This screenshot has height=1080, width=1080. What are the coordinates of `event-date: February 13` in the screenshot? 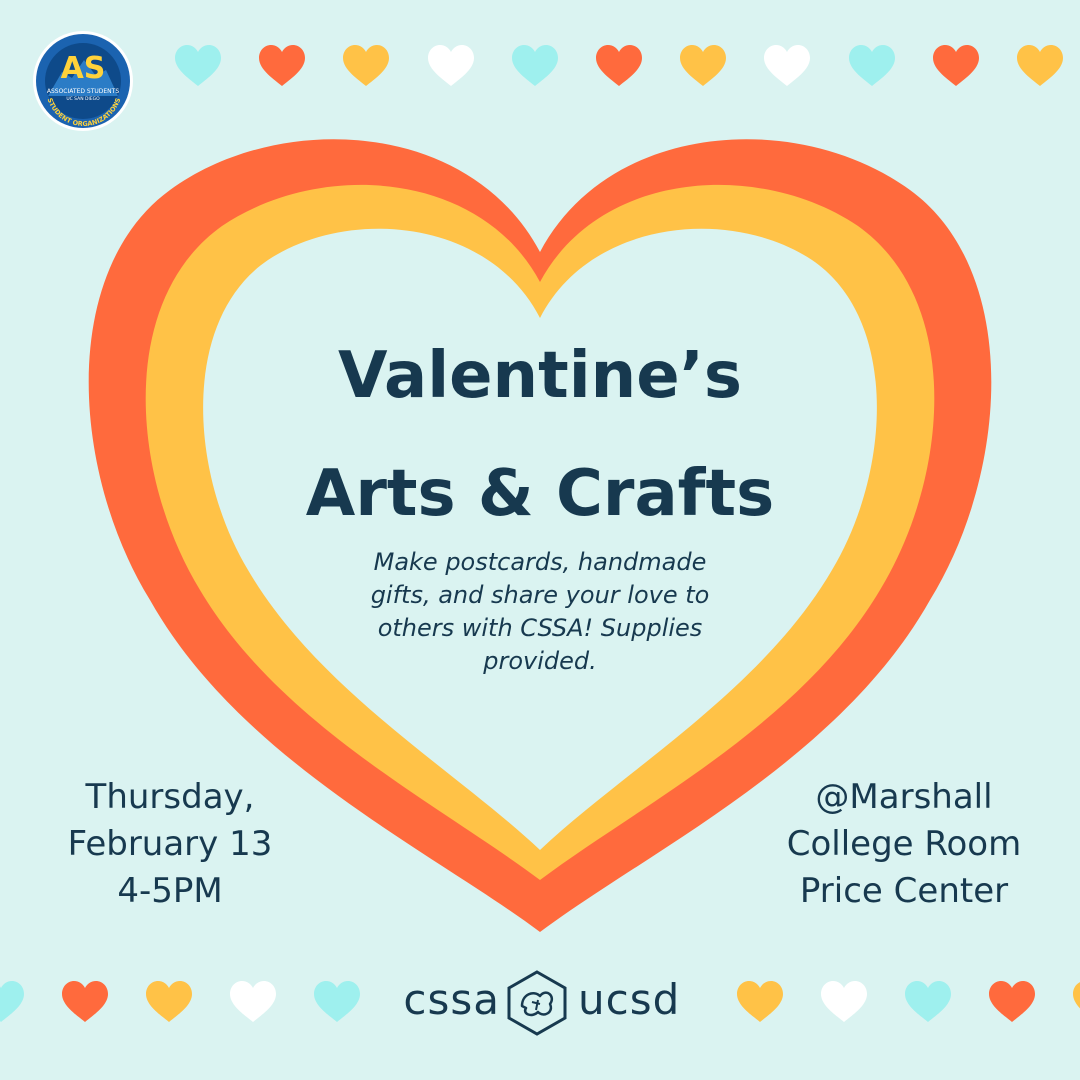 It's located at (170, 844).